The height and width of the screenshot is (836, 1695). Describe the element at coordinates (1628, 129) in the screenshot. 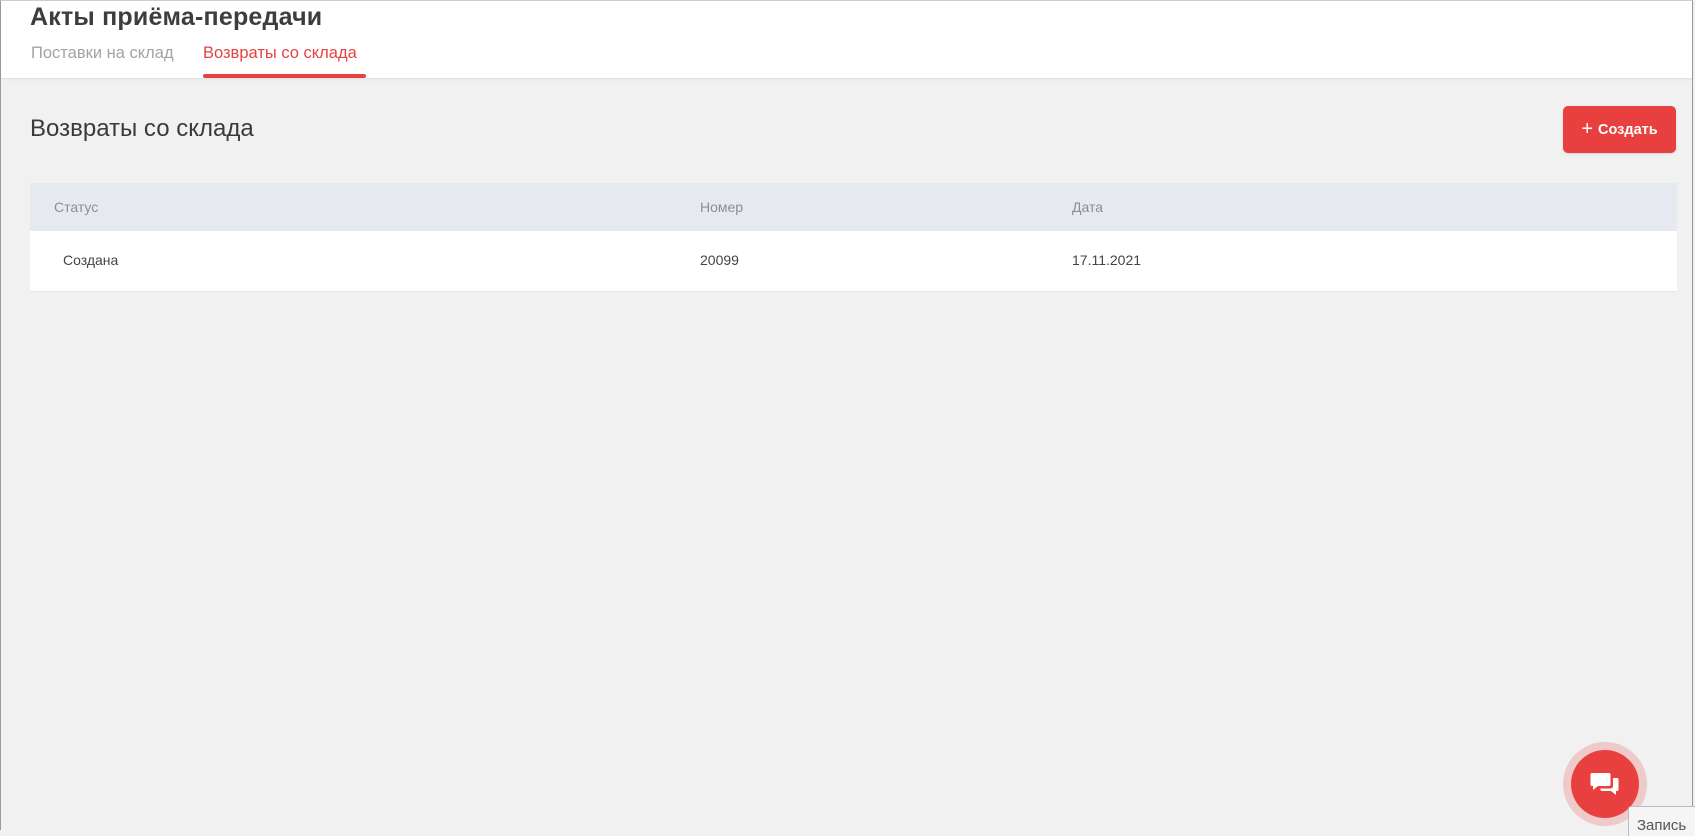

I see `create-button-label: Создать` at that location.